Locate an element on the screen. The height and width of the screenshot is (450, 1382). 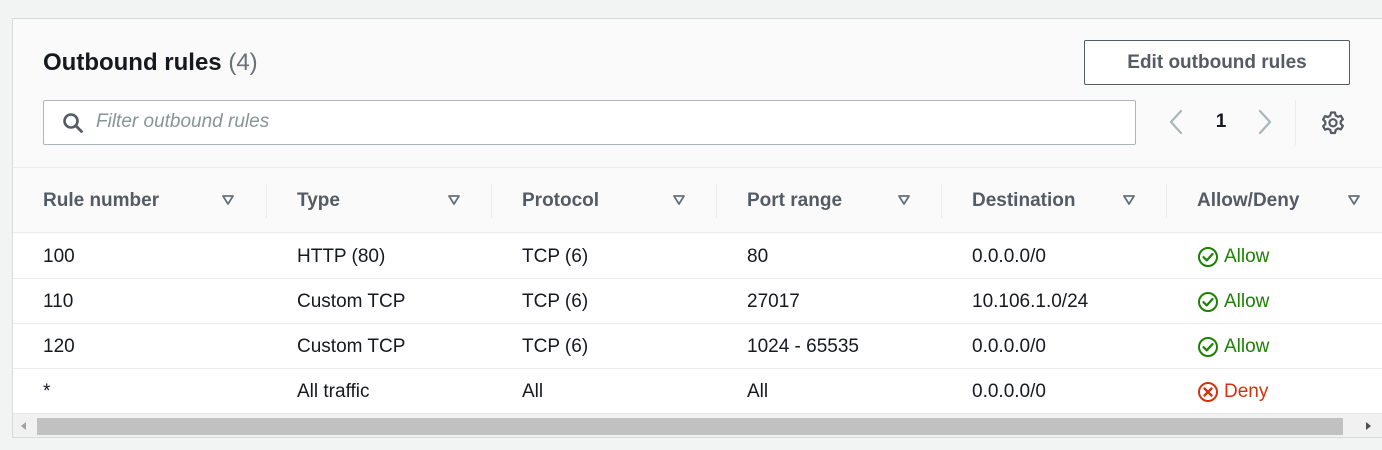
column-header-label: Destination is located at coordinates (1024, 200).